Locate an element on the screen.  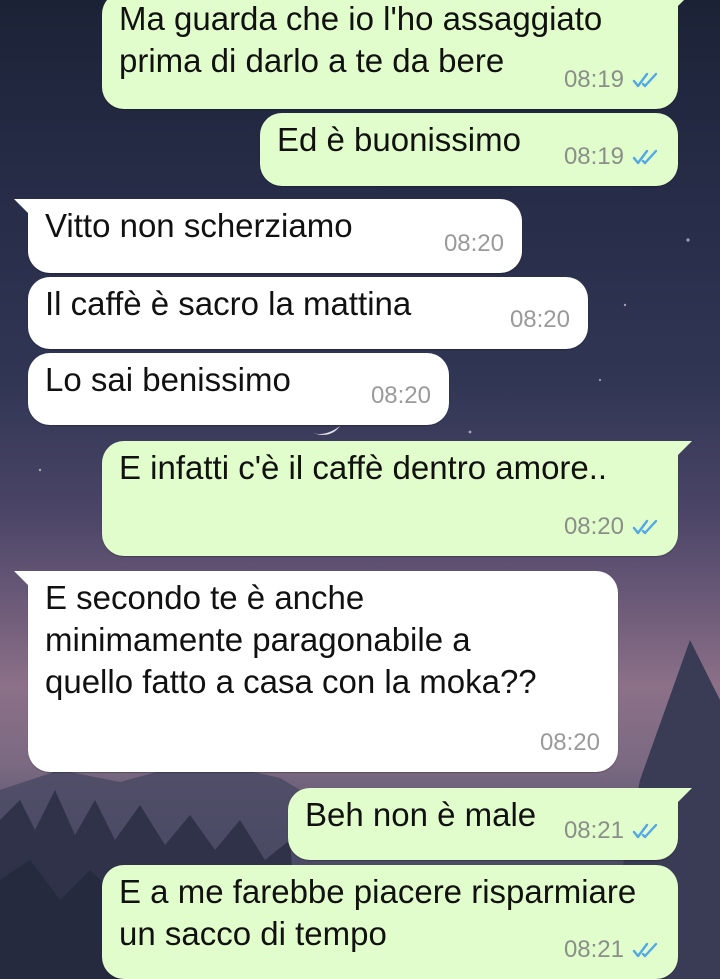
message-text: Il caffè è sacro la mattina is located at coordinates (228, 303).